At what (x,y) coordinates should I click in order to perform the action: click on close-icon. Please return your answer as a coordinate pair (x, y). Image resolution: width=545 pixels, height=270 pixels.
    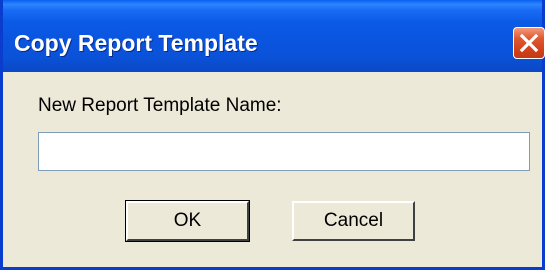
    Looking at the image, I should click on (529, 43).